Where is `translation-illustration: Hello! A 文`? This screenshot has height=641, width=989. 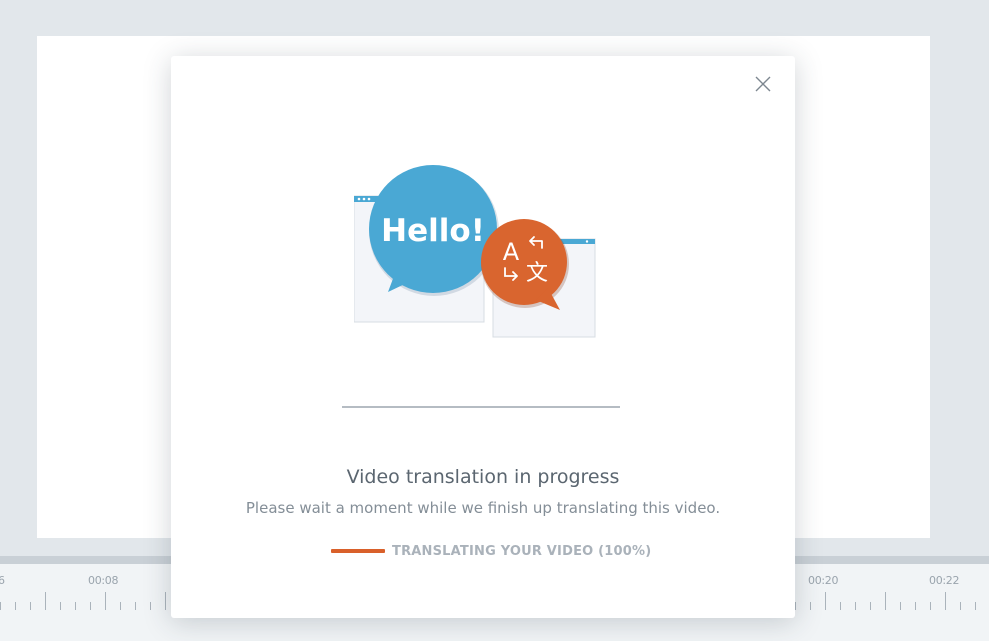 translation-illustration: Hello! A 文 is located at coordinates (475, 251).